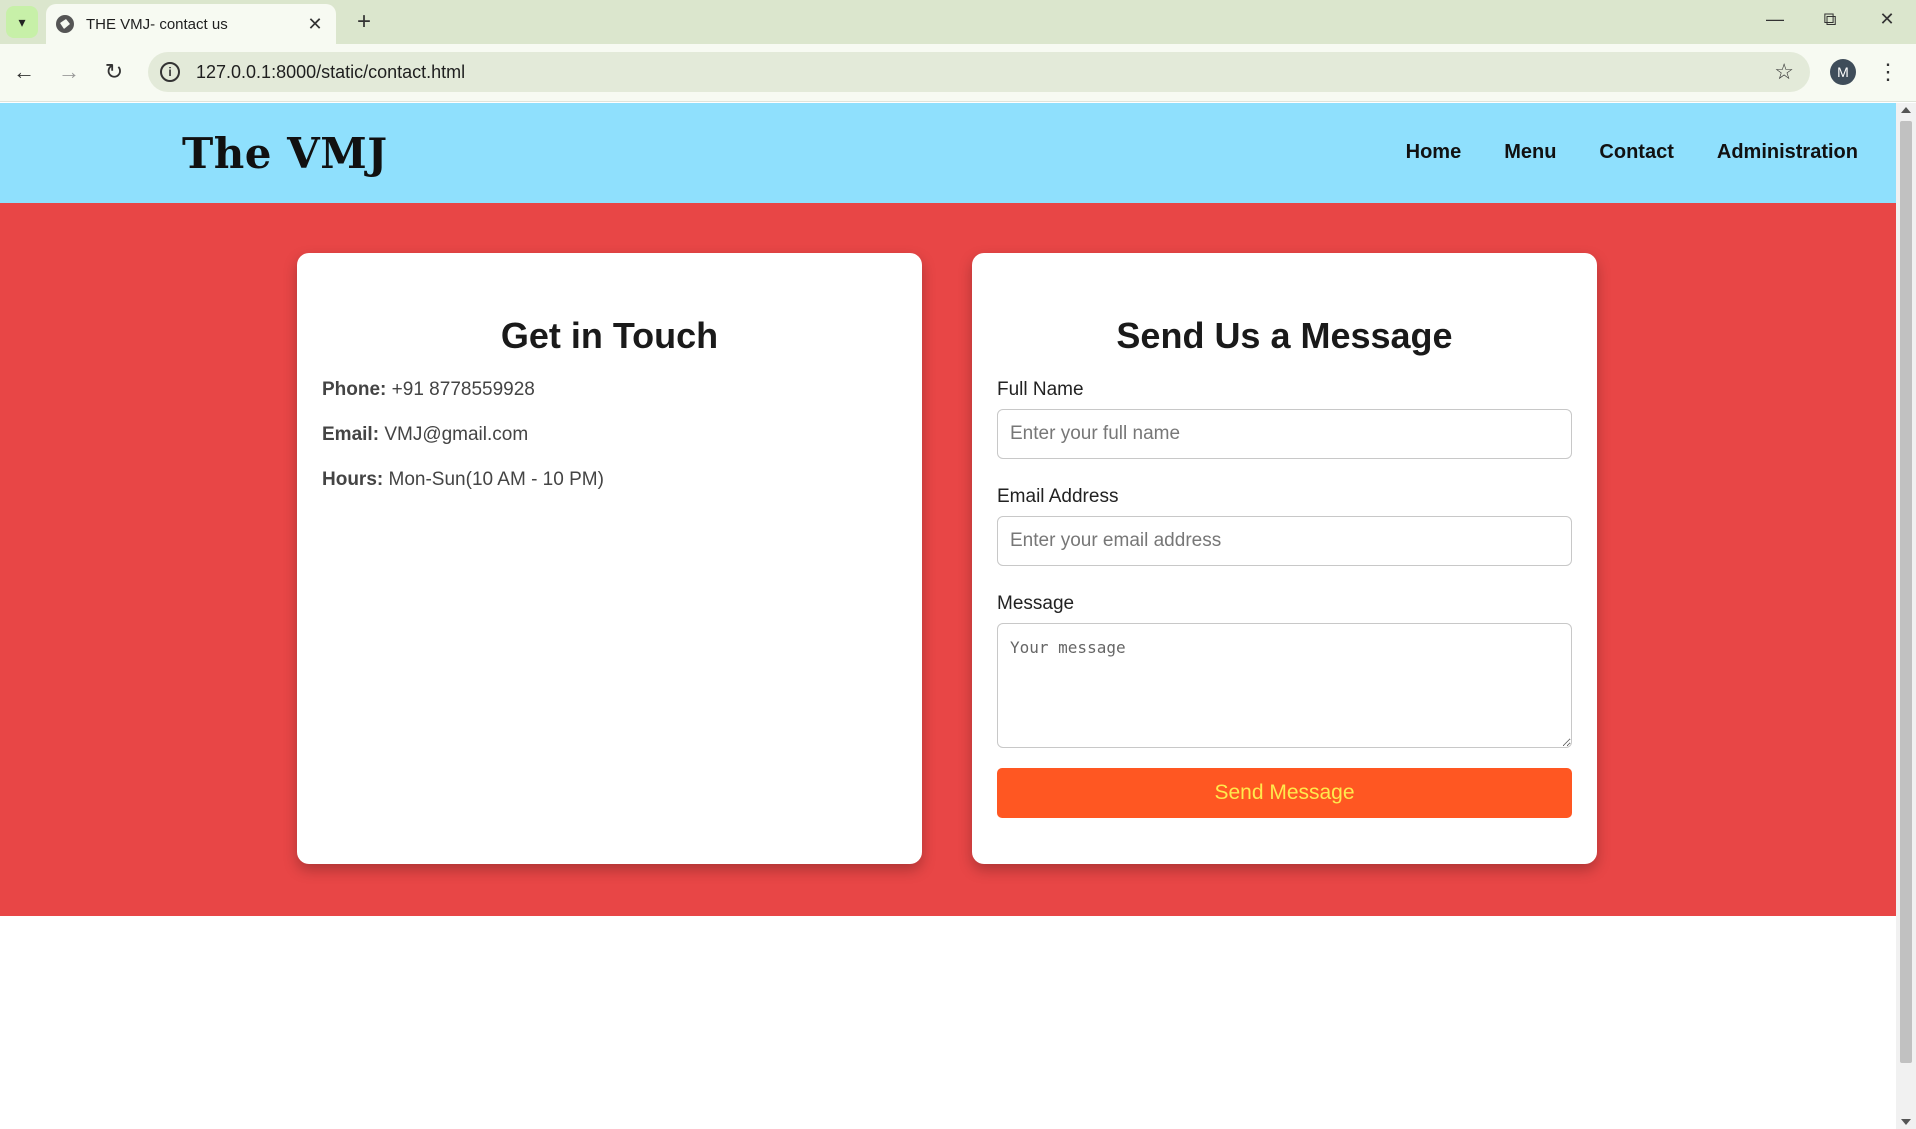 This screenshot has width=1916, height=1129. Describe the element at coordinates (496, 479) in the screenshot. I see `hours-value: Mon-Sun(10 AM - 10 PM)` at that location.